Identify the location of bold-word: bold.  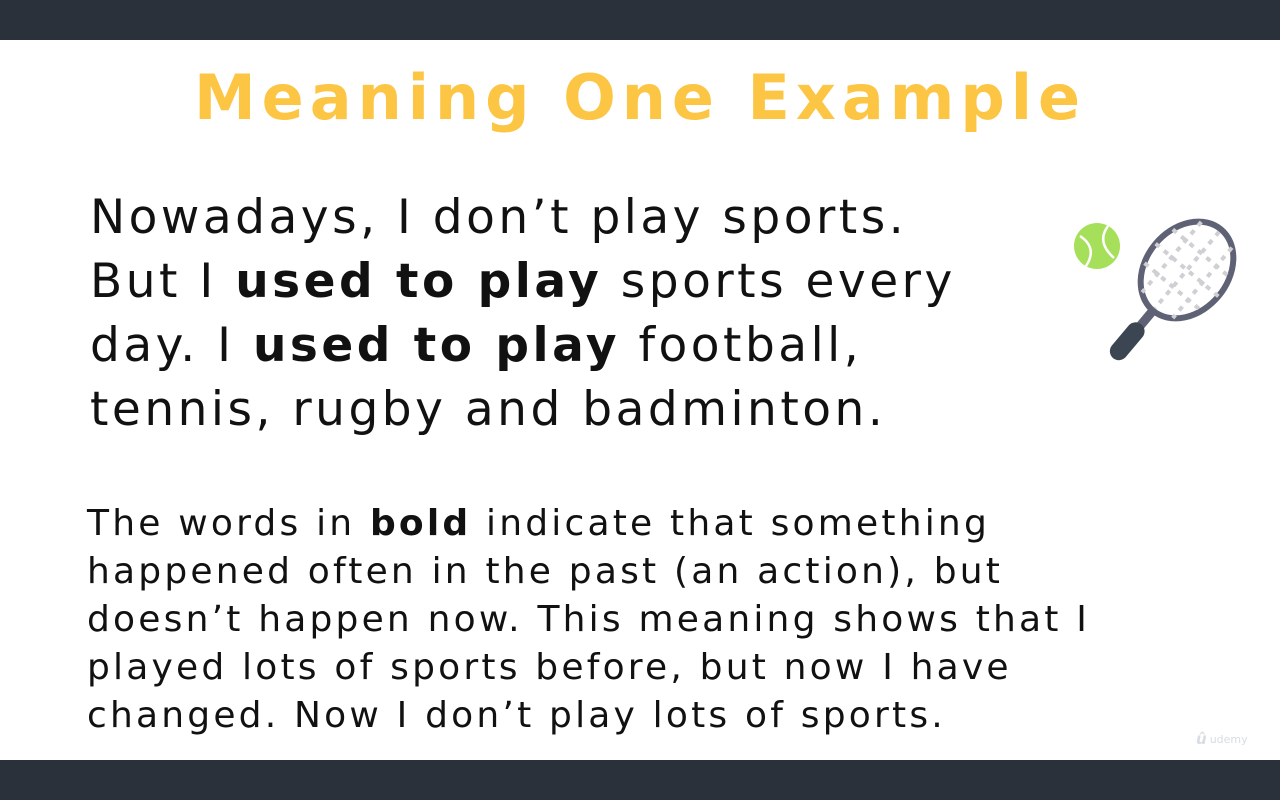
(420, 523).